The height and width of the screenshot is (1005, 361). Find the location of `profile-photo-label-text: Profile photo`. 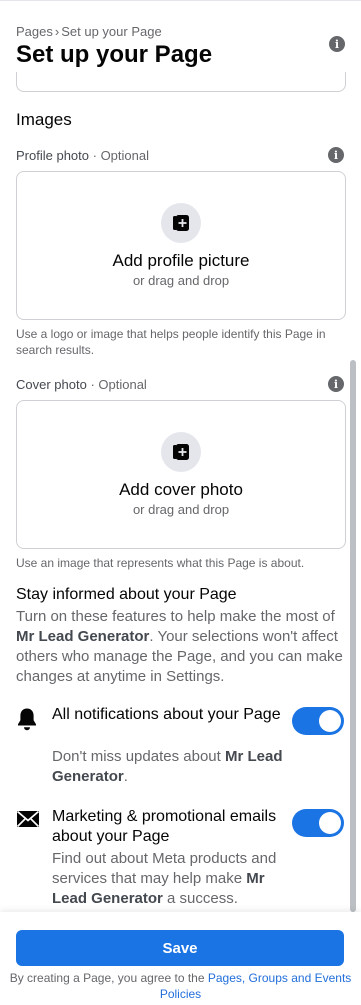

profile-photo-label-text: Profile photo is located at coordinates (52, 155).